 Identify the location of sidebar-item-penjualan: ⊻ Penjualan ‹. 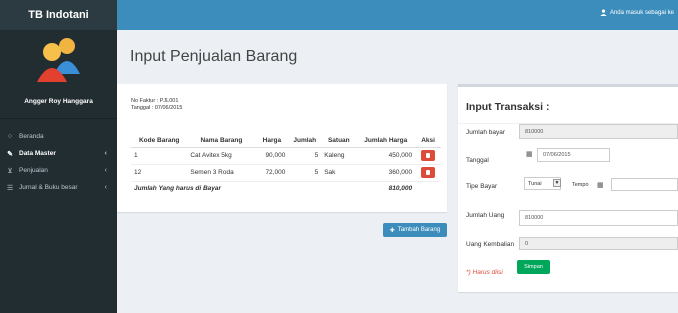
(58, 170).